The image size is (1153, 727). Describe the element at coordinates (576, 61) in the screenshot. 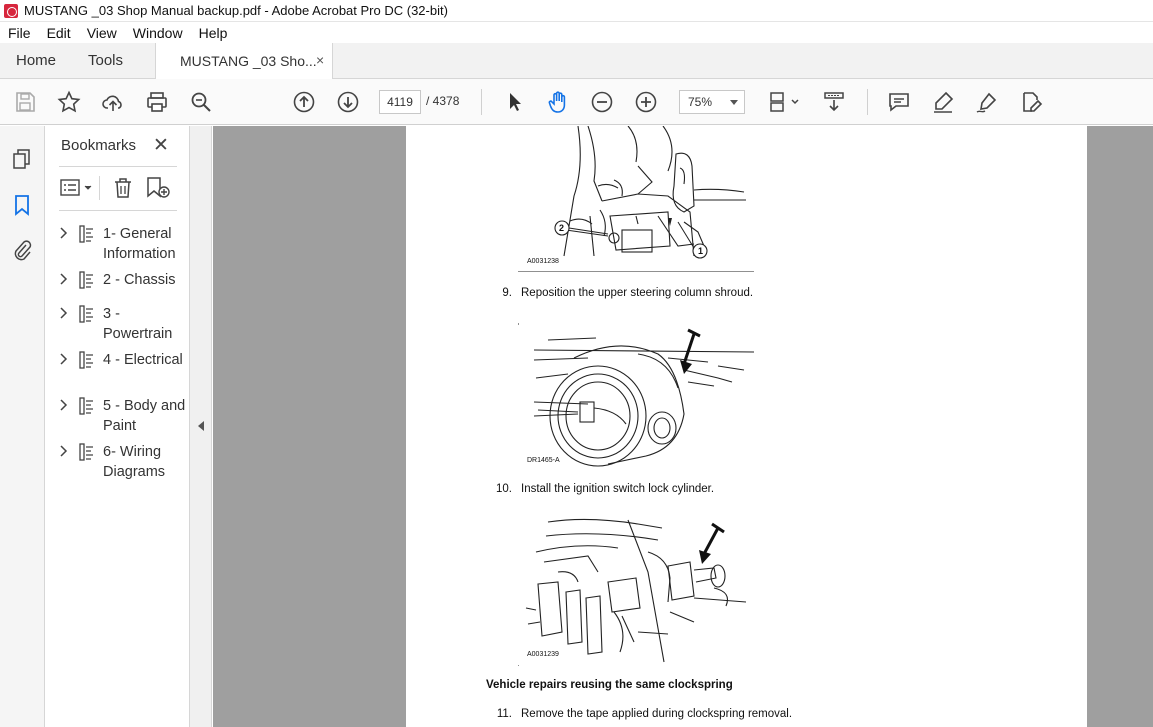

I see `tab-row: Home Tools MUSTANG _03 Sho... ×` at that location.